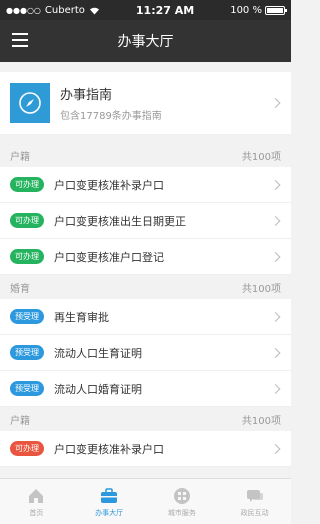 This screenshot has width=320, height=524. Describe the element at coordinates (109, 257) in the screenshot. I see `item-label: 户口变更核准户口登记` at that location.